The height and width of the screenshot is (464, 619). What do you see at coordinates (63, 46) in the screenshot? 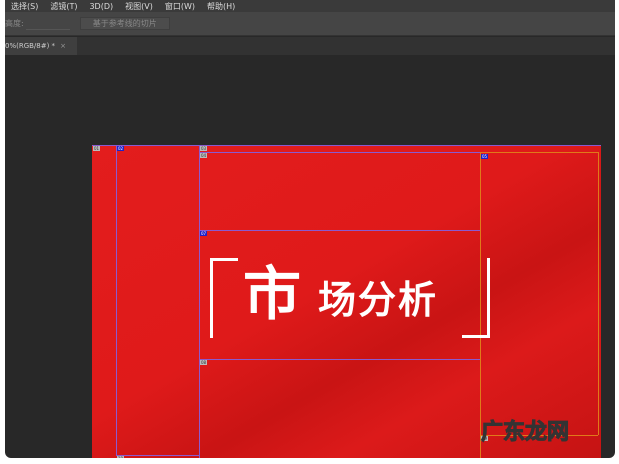
I see `close-icon: ×` at bounding box center [63, 46].